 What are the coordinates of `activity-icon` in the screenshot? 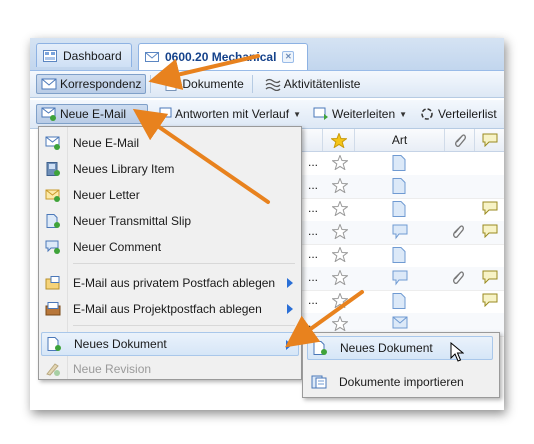 It's located at (273, 84).